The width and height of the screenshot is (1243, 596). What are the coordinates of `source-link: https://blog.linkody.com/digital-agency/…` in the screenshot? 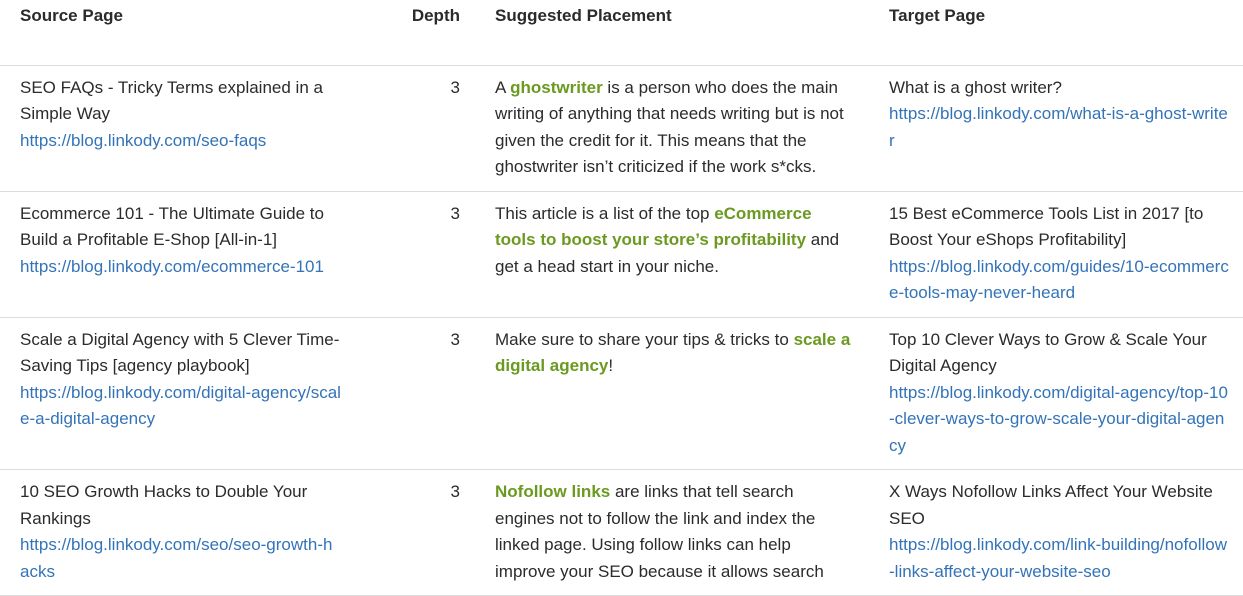 It's located at (180, 406).